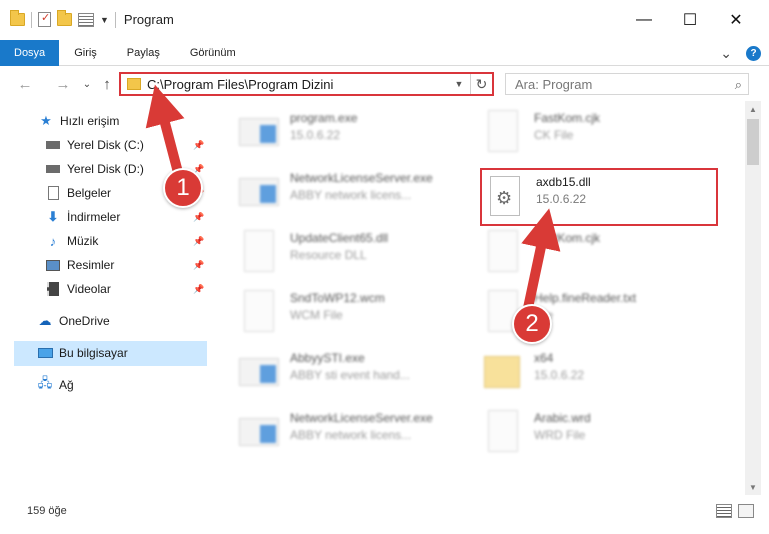 This screenshot has height=534, width=769. I want to click on ribbon-tabs: Dosya Giriş Paylaş Görünüm ⌄ ?, so click(384, 52).